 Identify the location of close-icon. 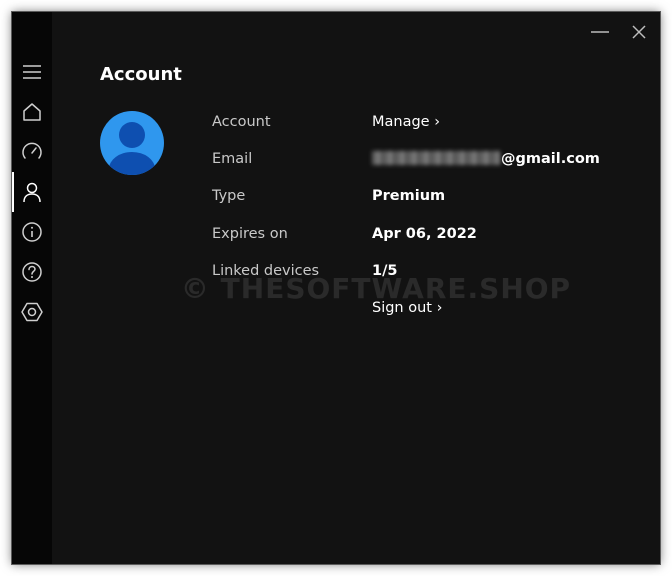
(639, 32).